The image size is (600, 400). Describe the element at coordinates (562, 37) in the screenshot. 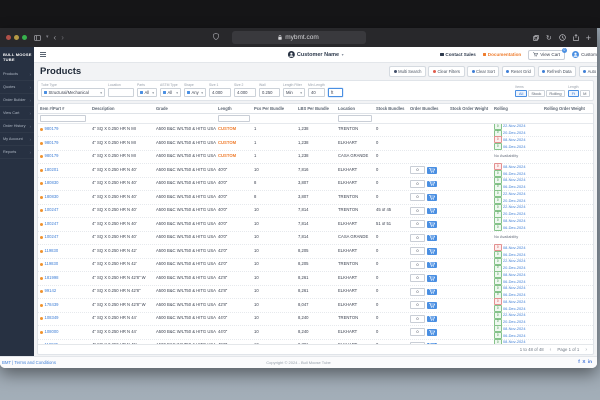

I see `history-icon` at that location.